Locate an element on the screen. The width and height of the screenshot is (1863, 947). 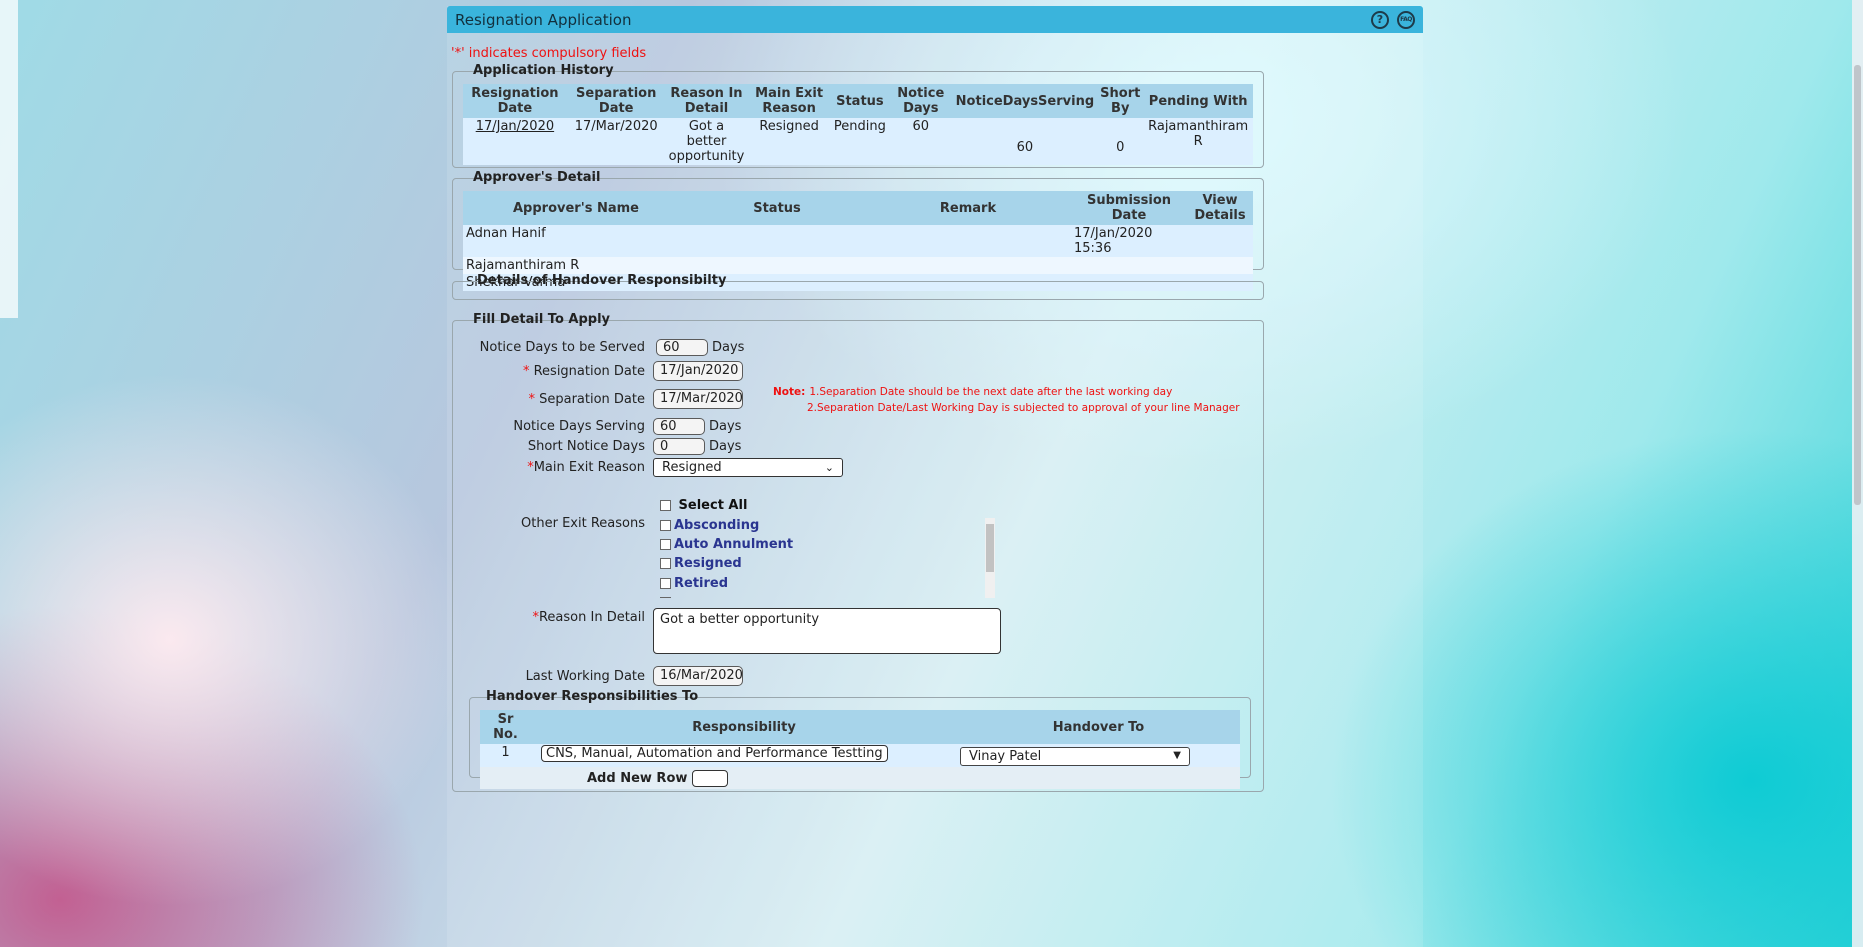
separation-date-label: * Separation Date is located at coordinates (525, 399).